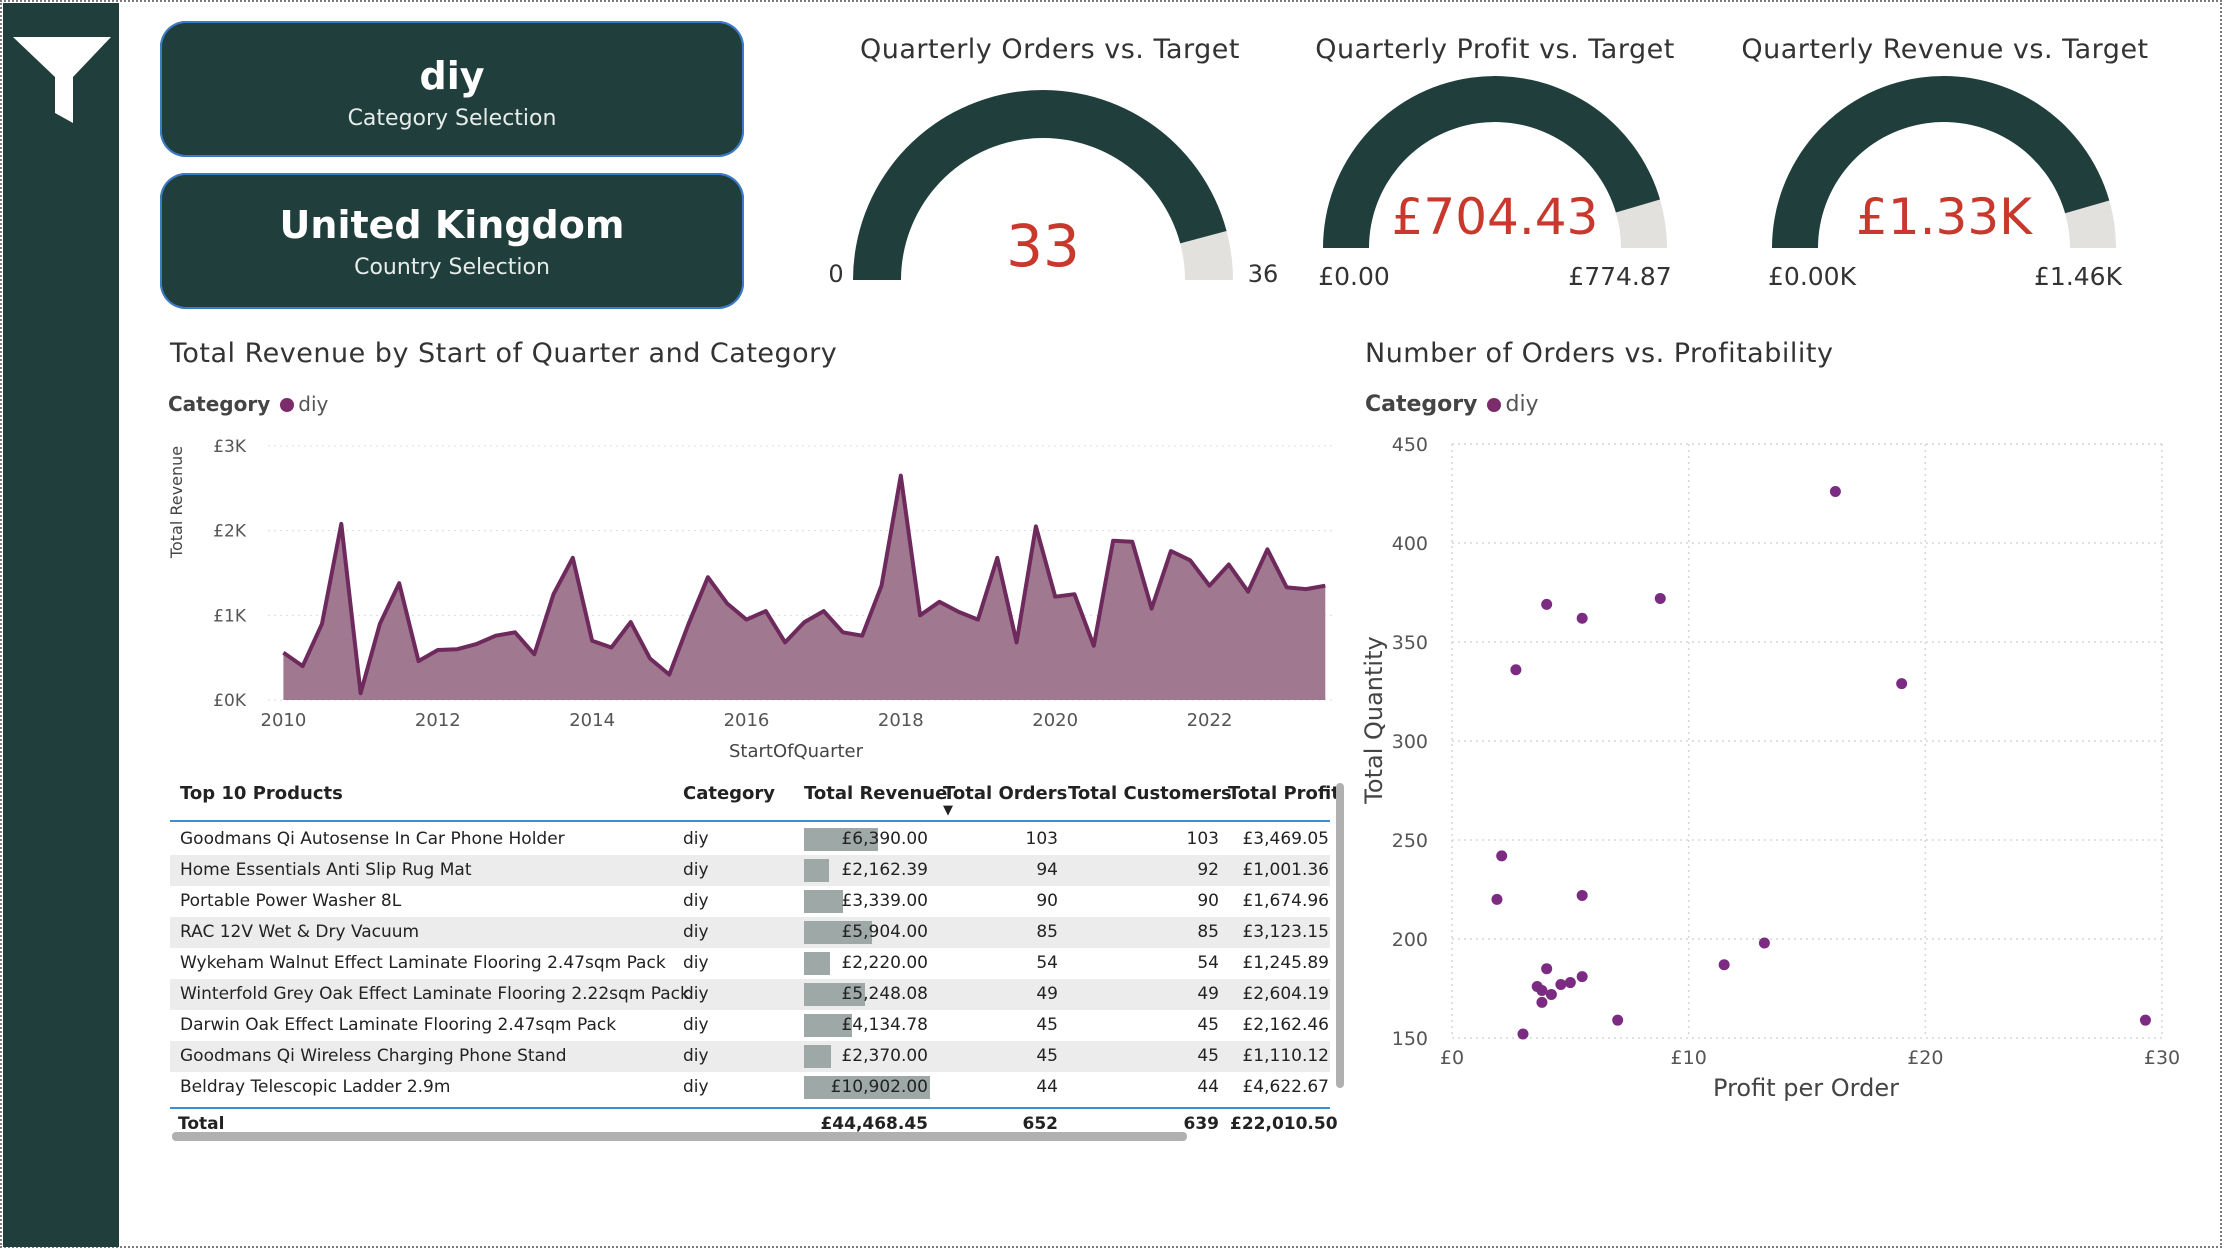 This screenshot has width=2228, height=1256. Describe the element at coordinates (729, 793) in the screenshot. I see `header-category: Category` at that location.